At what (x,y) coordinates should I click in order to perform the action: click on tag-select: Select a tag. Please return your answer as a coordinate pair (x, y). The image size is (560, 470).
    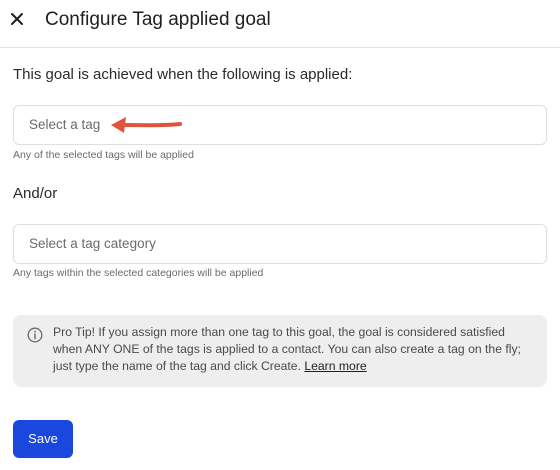
    Looking at the image, I should click on (280, 125).